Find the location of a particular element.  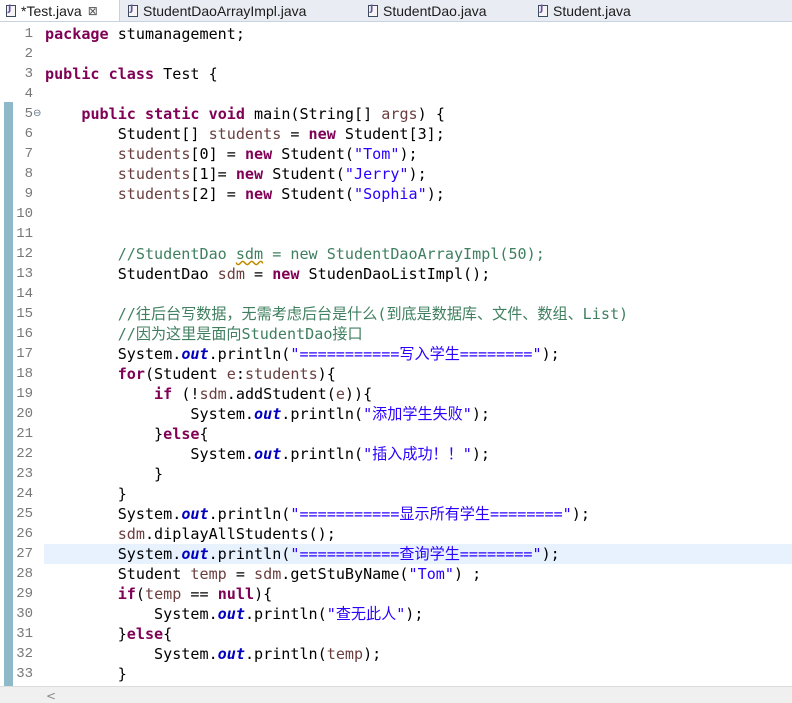

code-line: students[2] = new Student("Sophia"); is located at coordinates (245, 194).